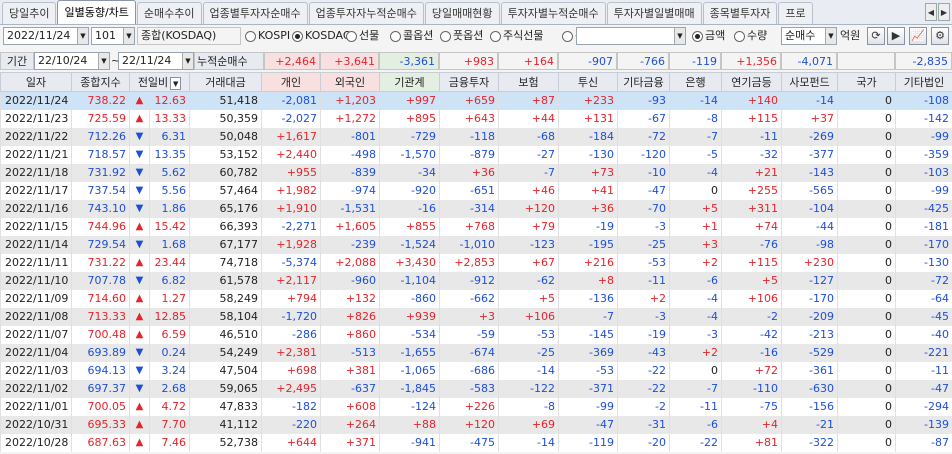  I want to click on radio-market-4: 풋옵션, so click(461, 36).